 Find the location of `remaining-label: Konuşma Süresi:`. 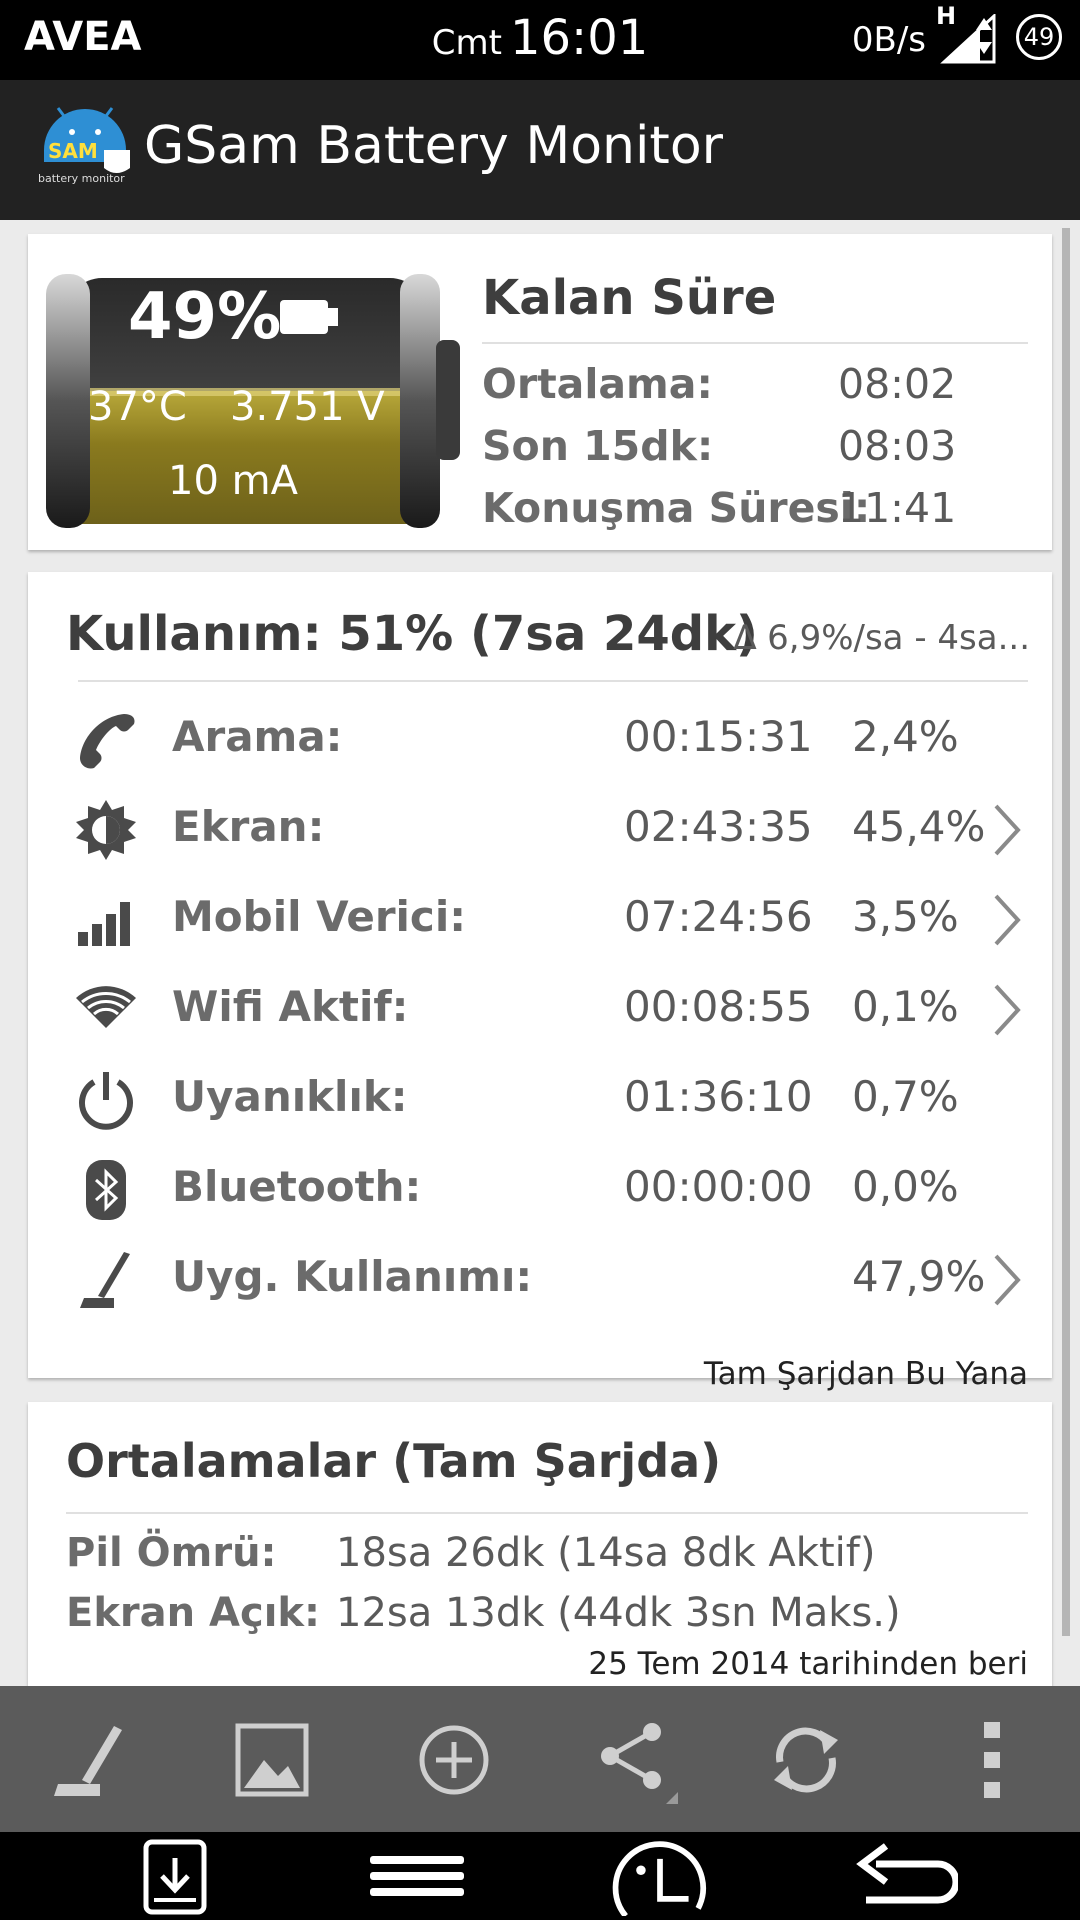

remaining-label: Konuşma Süresi: is located at coordinates (676, 508).